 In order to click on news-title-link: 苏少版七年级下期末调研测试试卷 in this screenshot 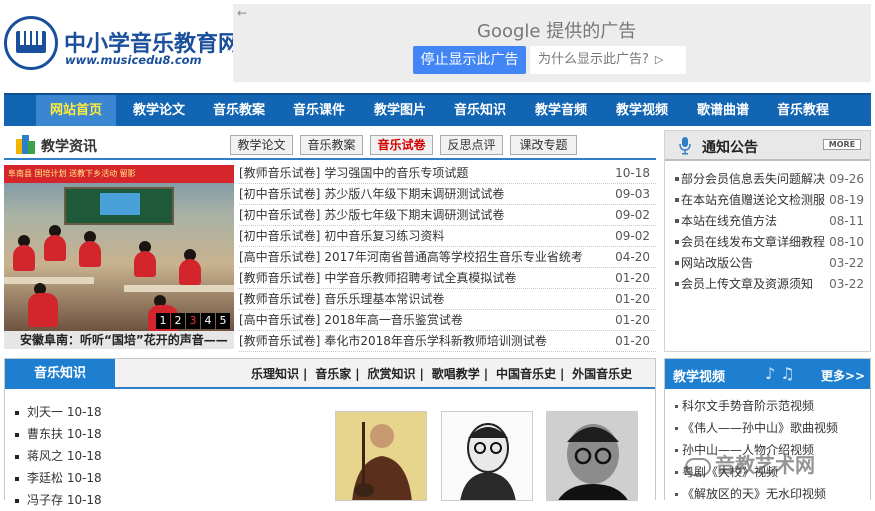, I will do `click(414, 215)`.